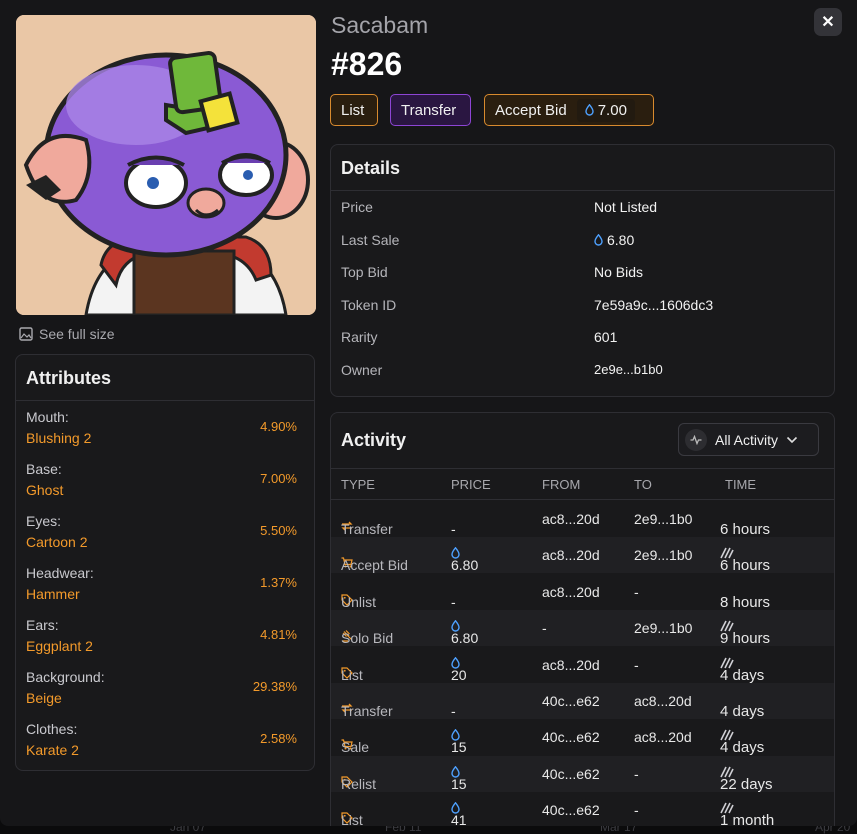  Describe the element at coordinates (357, 207) in the screenshot. I see `detail-label: Price` at that location.